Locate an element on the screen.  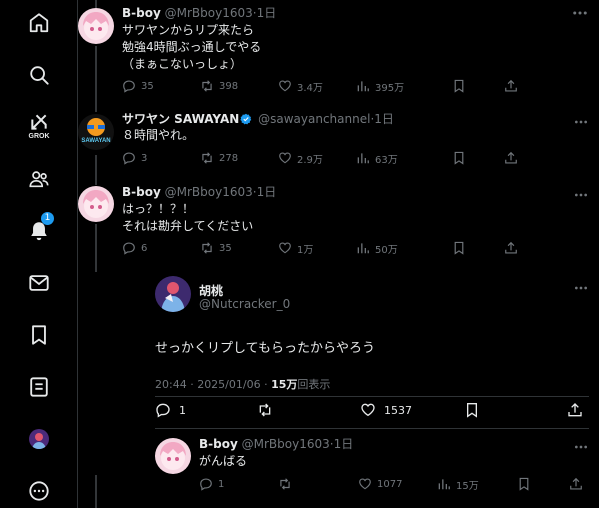
reply-button: 35 is located at coordinates (138, 86).